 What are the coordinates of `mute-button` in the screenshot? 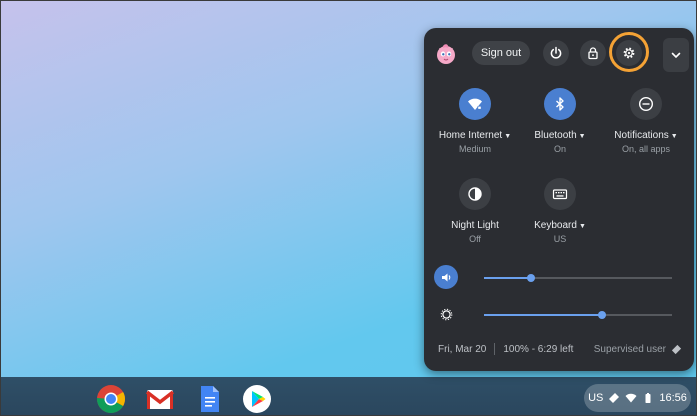 It's located at (446, 277).